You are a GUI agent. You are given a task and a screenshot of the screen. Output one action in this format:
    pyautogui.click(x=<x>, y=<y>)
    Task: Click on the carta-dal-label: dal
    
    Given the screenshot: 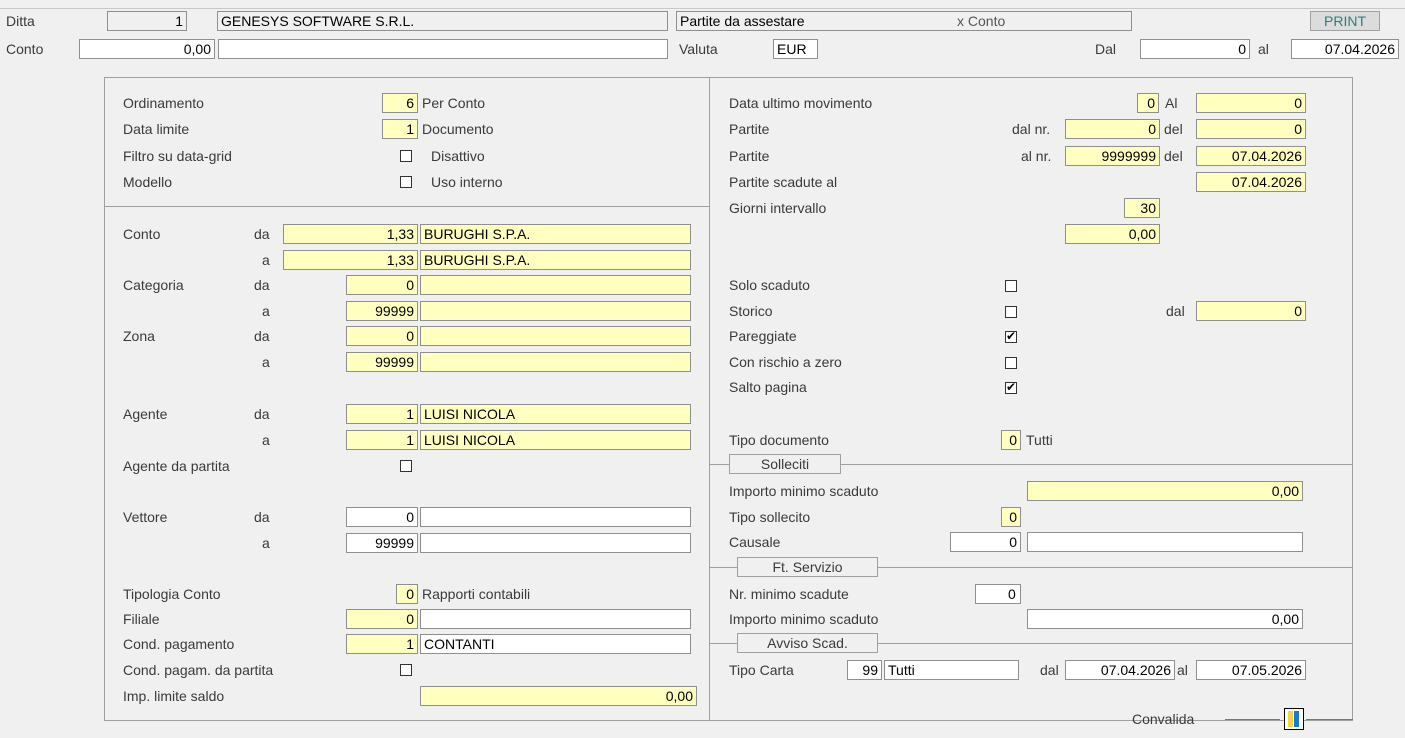 What is the action you would take?
    pyautogui.click(x=1049, y=670)
    